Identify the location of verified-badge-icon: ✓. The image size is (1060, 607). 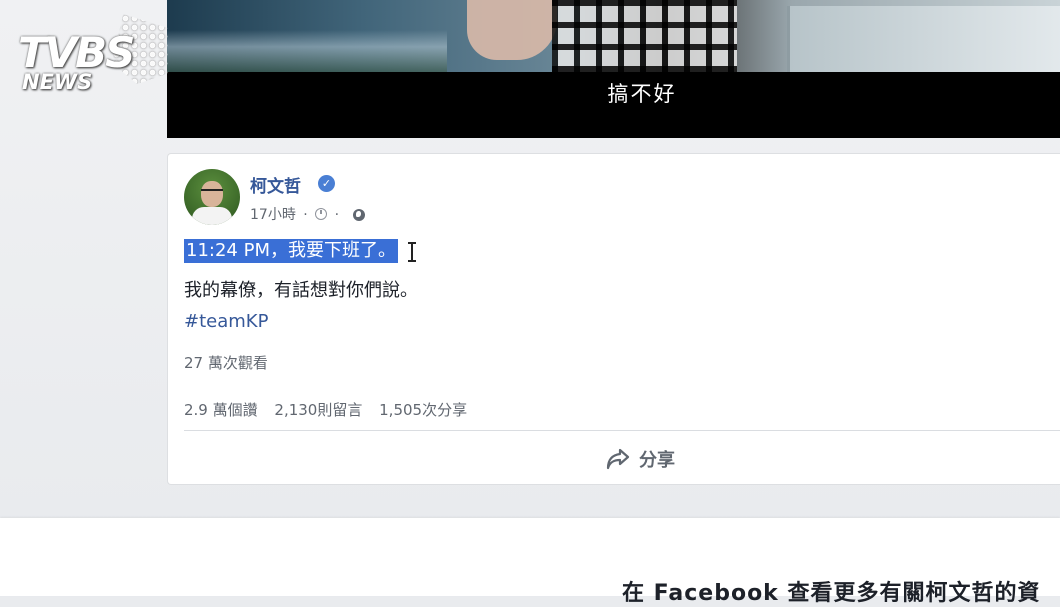
(326, 183).